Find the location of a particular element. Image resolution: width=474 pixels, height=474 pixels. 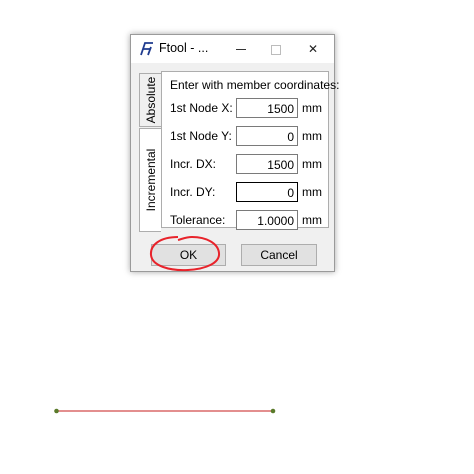

field-label: 1st Node X: is located at coordinates (201, 108).